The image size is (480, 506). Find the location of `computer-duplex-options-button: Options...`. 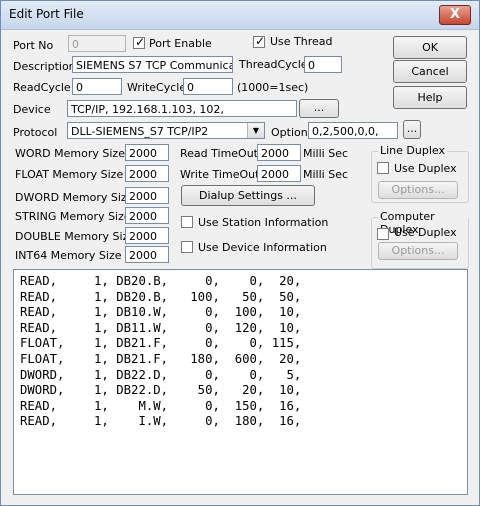

computer-duplex-options-button: Options... is located at coordinates (418, 251).